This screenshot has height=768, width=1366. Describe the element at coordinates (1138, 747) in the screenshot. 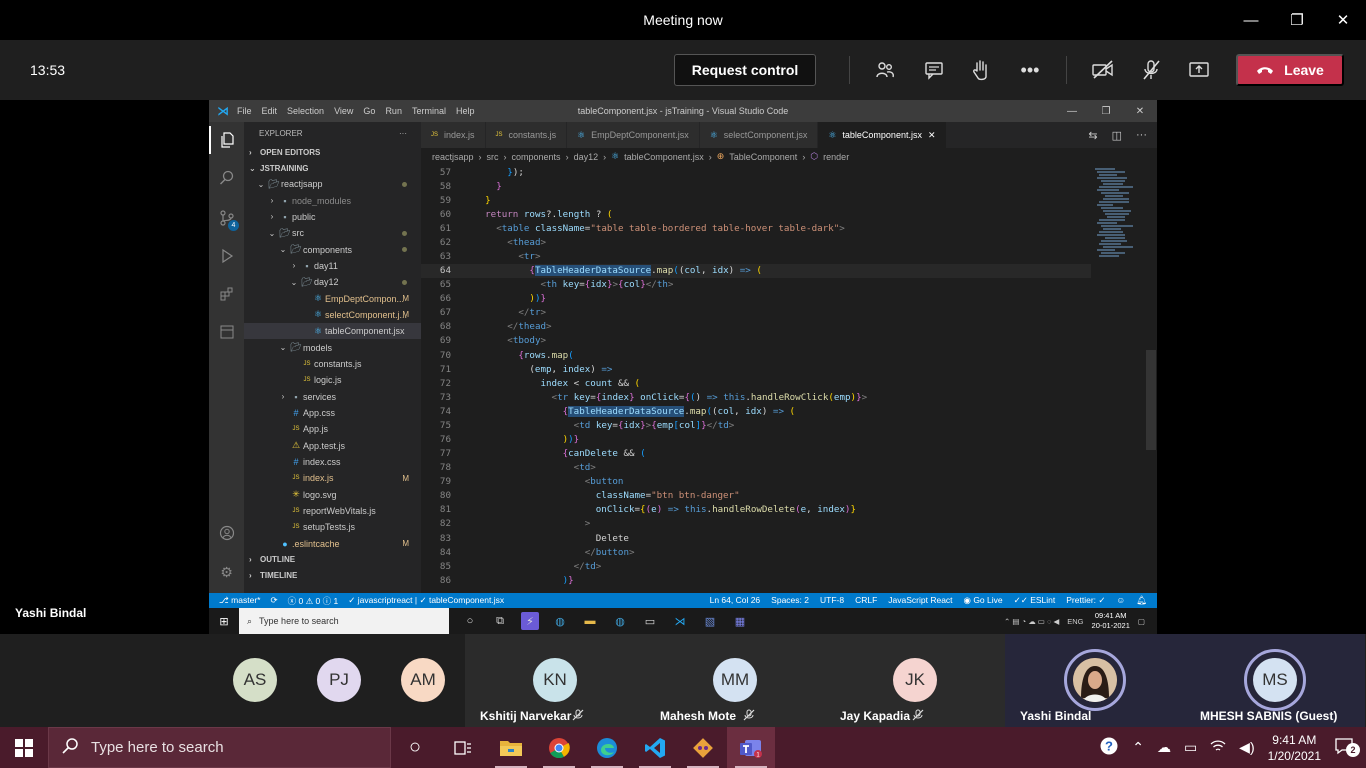

I see `chevron-up-icon: ⌃` at that location.